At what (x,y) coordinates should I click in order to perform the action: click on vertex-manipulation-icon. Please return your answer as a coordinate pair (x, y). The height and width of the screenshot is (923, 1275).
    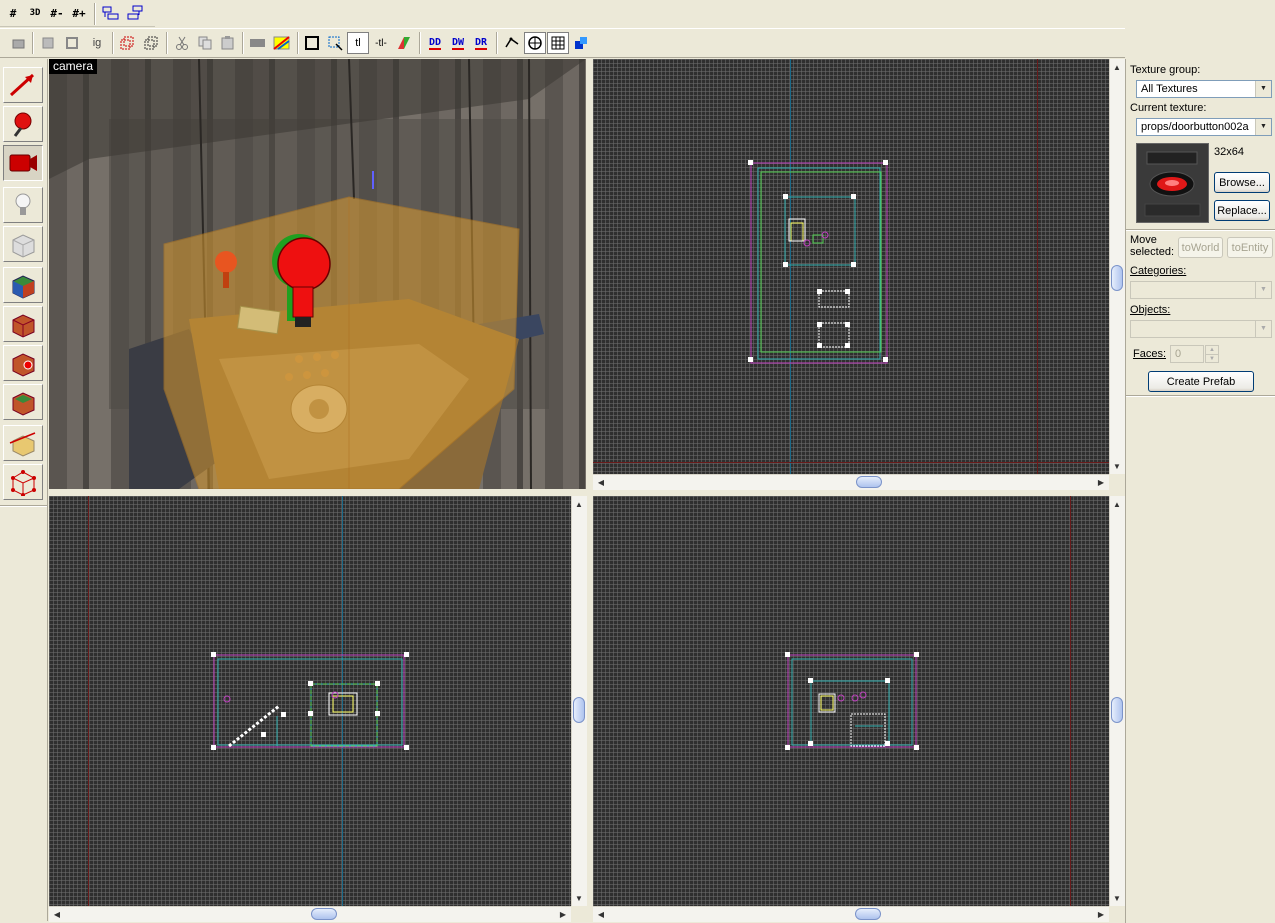
    Looking at the image, I should click on (512, 43).